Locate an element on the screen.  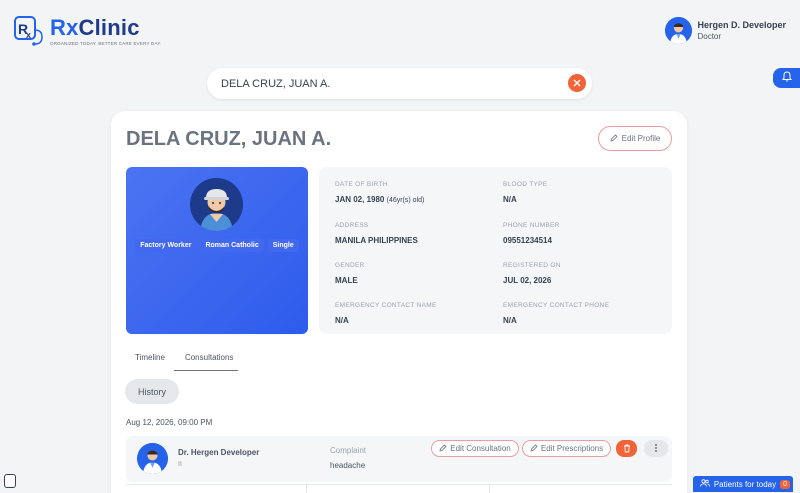
religion-tag: Roman Catholic is located at coordinates (232, 245).